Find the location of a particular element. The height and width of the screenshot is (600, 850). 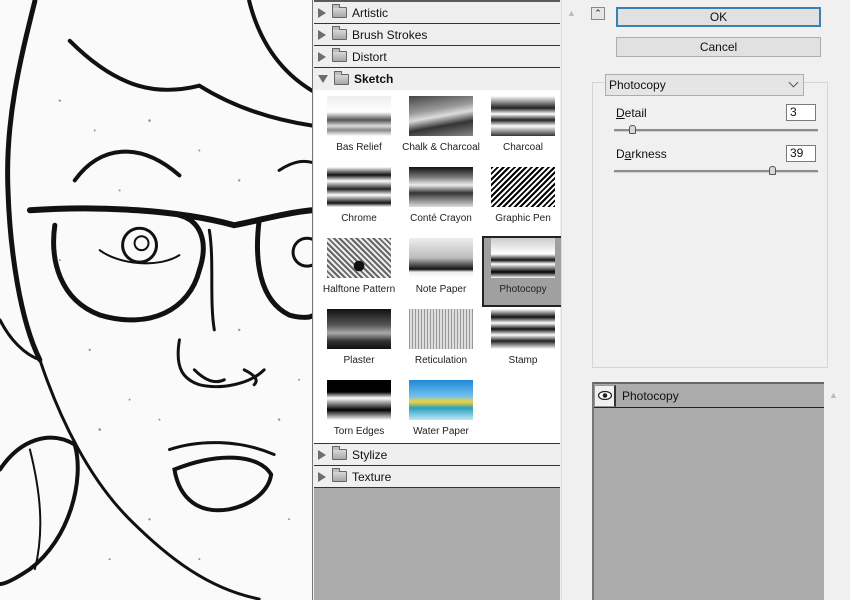

filter-label: Reticulation is located at coordinates (441, 360).